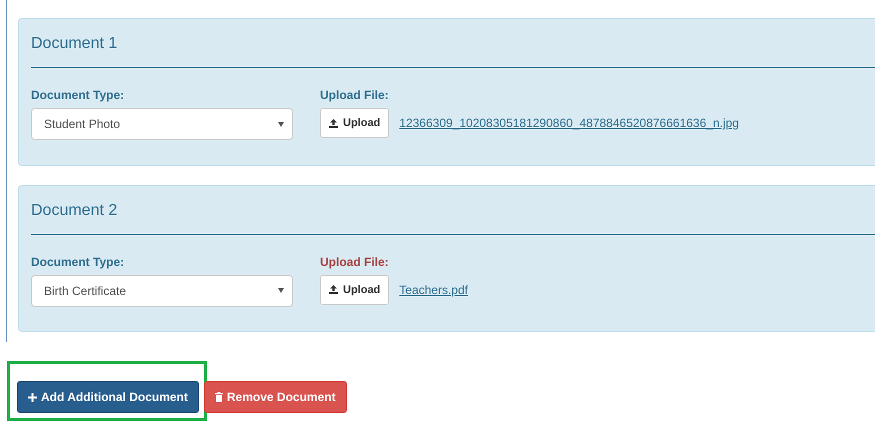 This screenshot has width=875, height=437. Describe the element at coordinates (275, 397) in the screenshot. I see `remove-document-button: Remove Document` at that location.